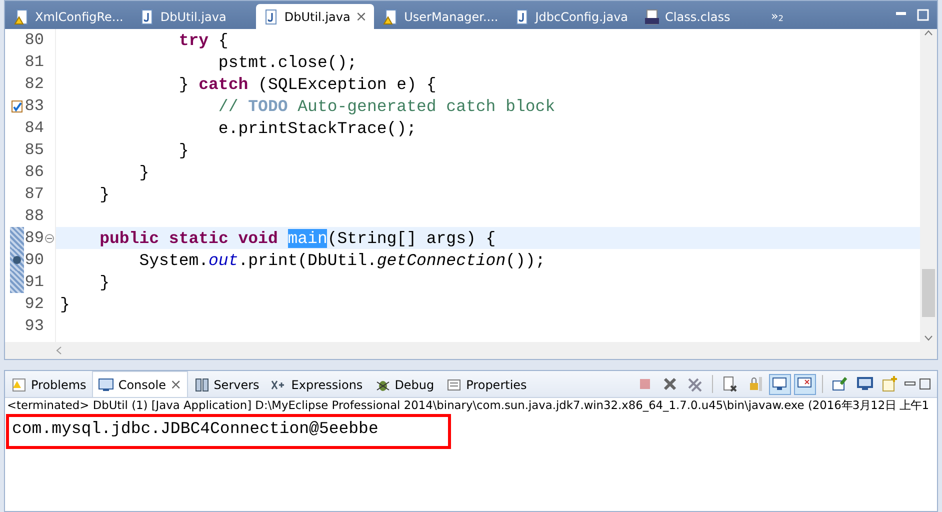  I want to click on horizontal-scrollbar, so click(471, 350).